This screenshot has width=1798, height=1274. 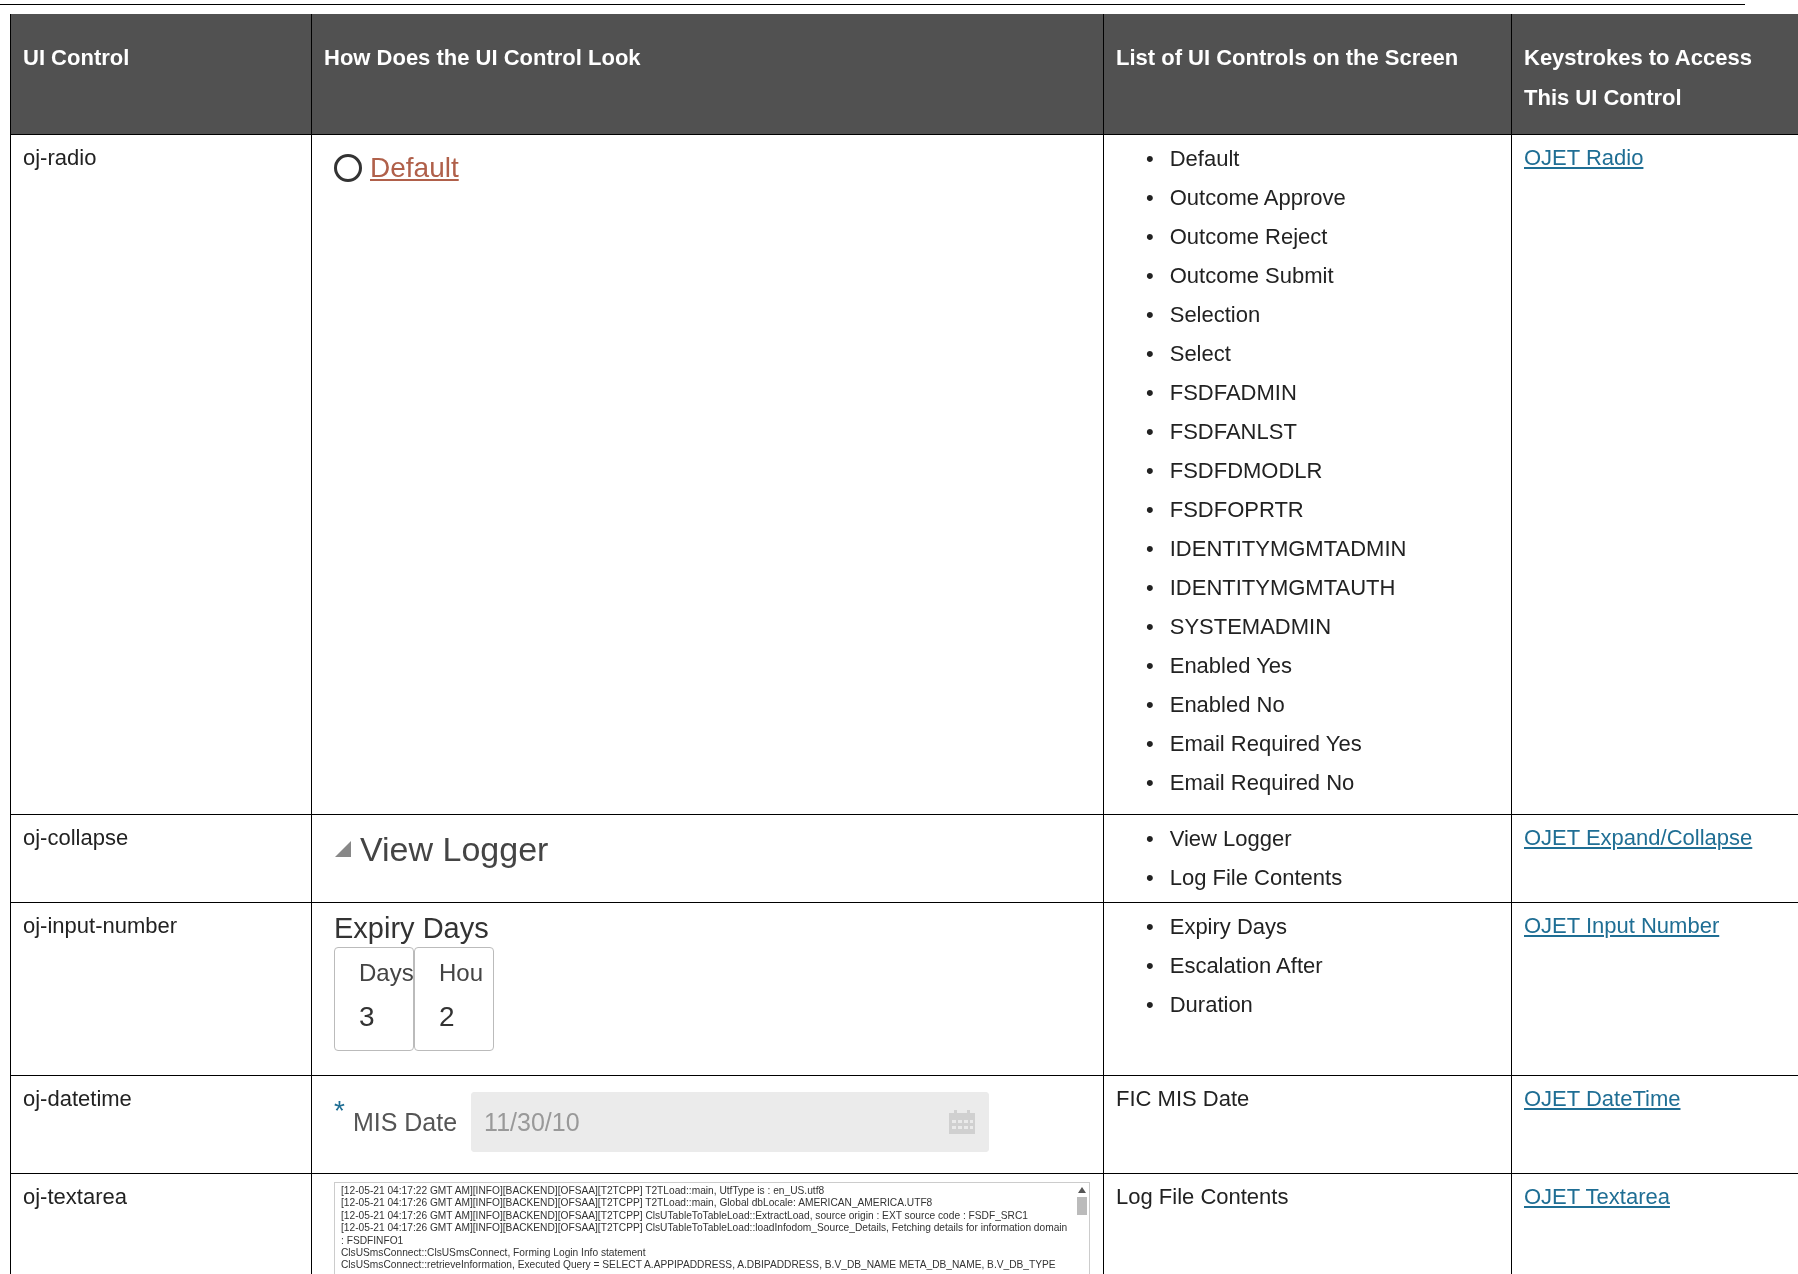 What do you see at coordinates (1204, 158) in the screenshot?
I see `list-item: Default` at bounding box center [1204, 158].